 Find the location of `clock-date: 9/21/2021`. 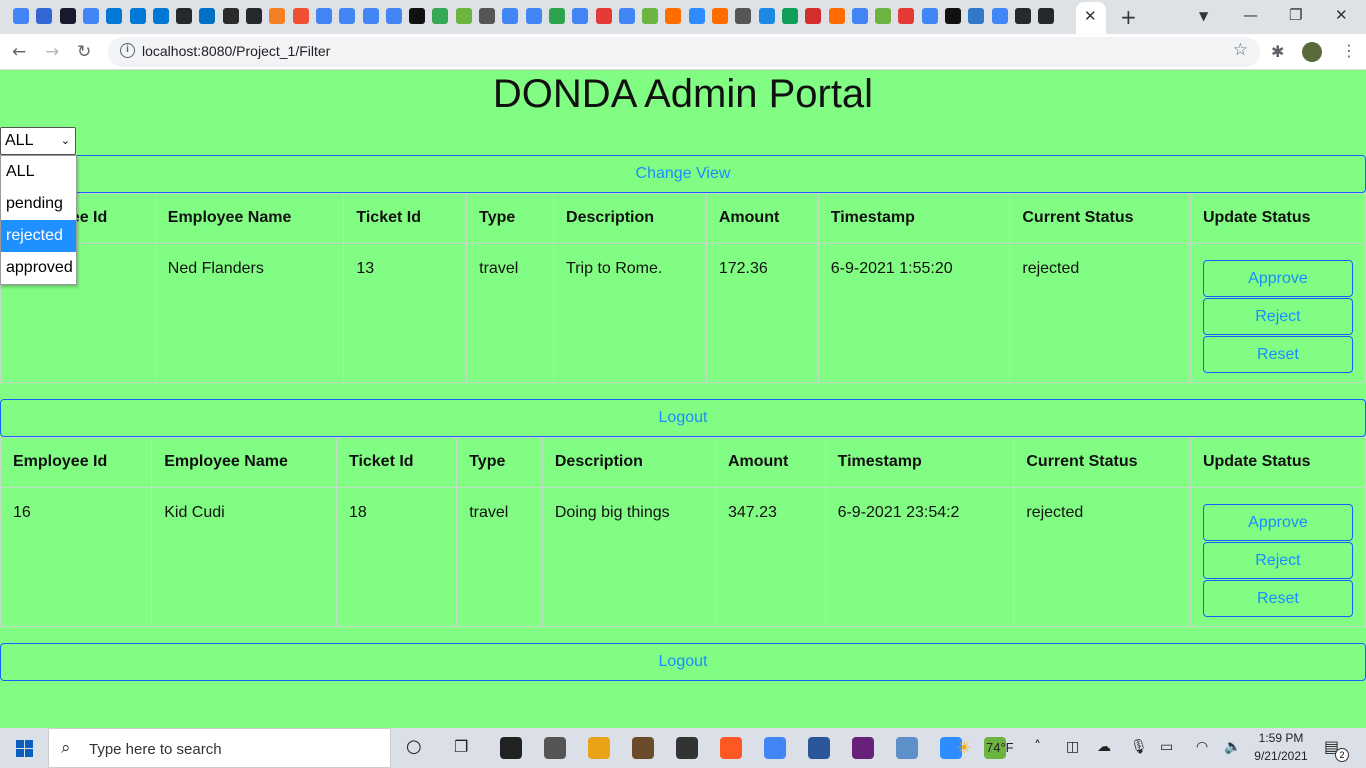

clock-date: 9/21/2021 is located at coordinates (1281, 756).